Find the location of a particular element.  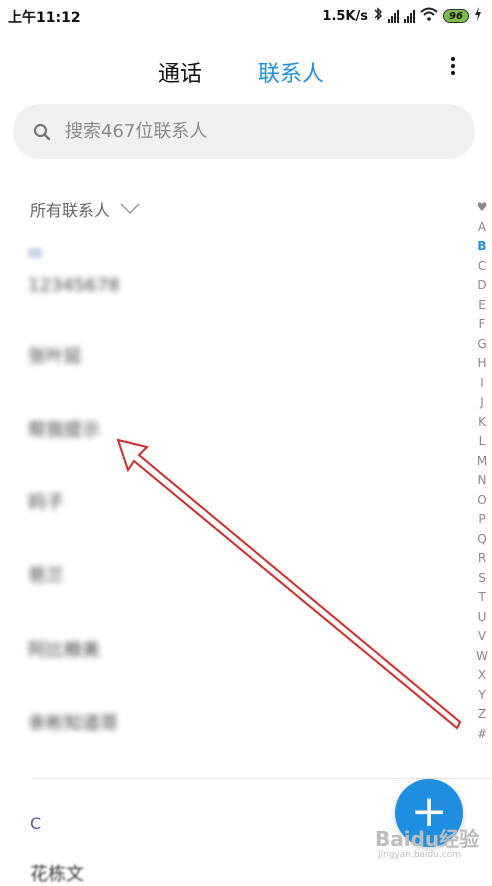

status-time: 上午11:12 is located at coordinates (44, 18).